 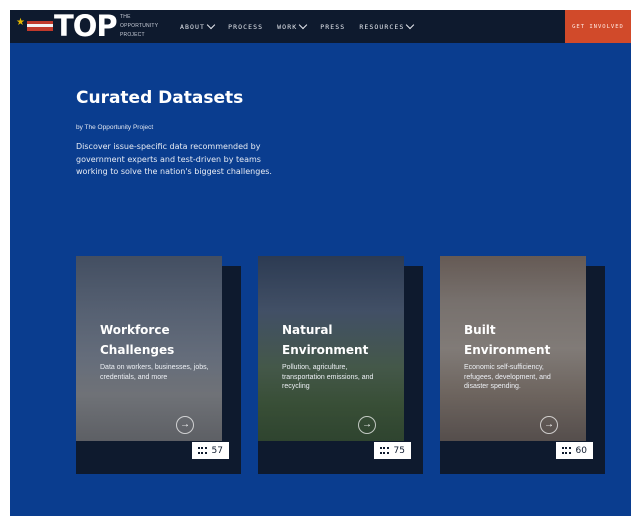 What do you see at coordinates (160, 98) in the screenshot?
I see `page-title: Curated Datasets` at bounding box center [160, 98].